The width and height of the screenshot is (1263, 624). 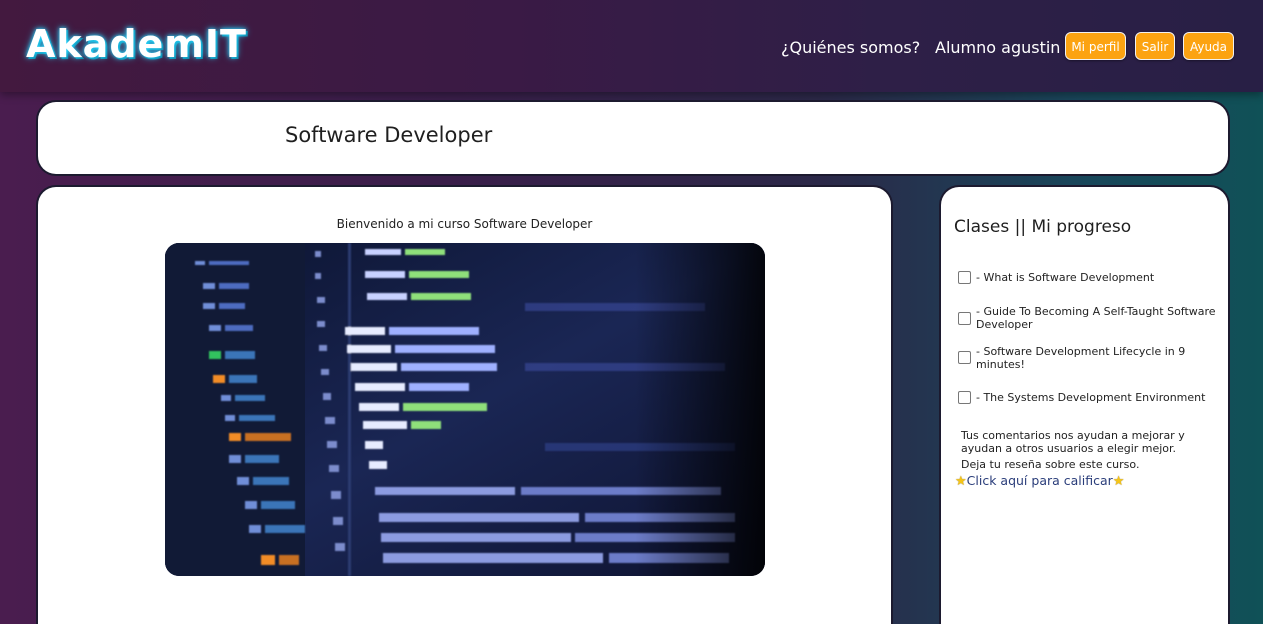 What do you see at coordinates (1095, 46) in the screenshot?
I see `profile-button: Mi perfil` at bounding box center [1095, 46].